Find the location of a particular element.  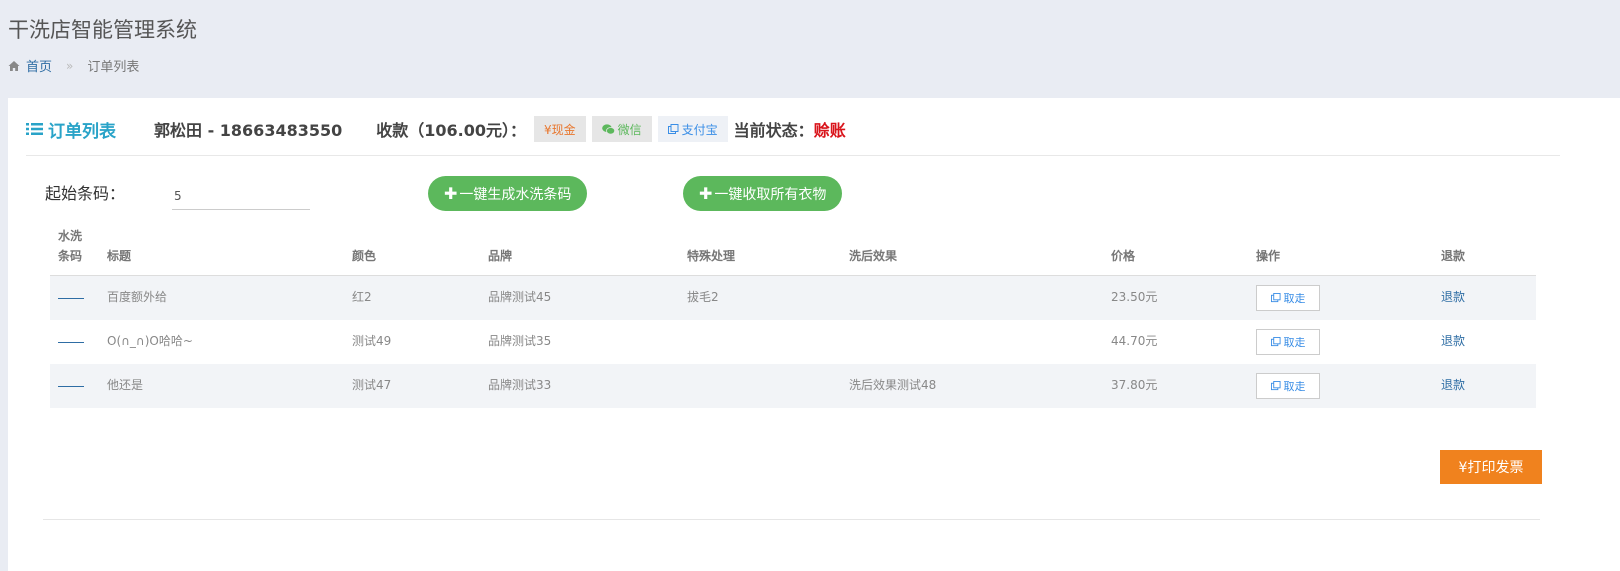

panel-title-text: 订单列表 is located at coordinates (82, 131).